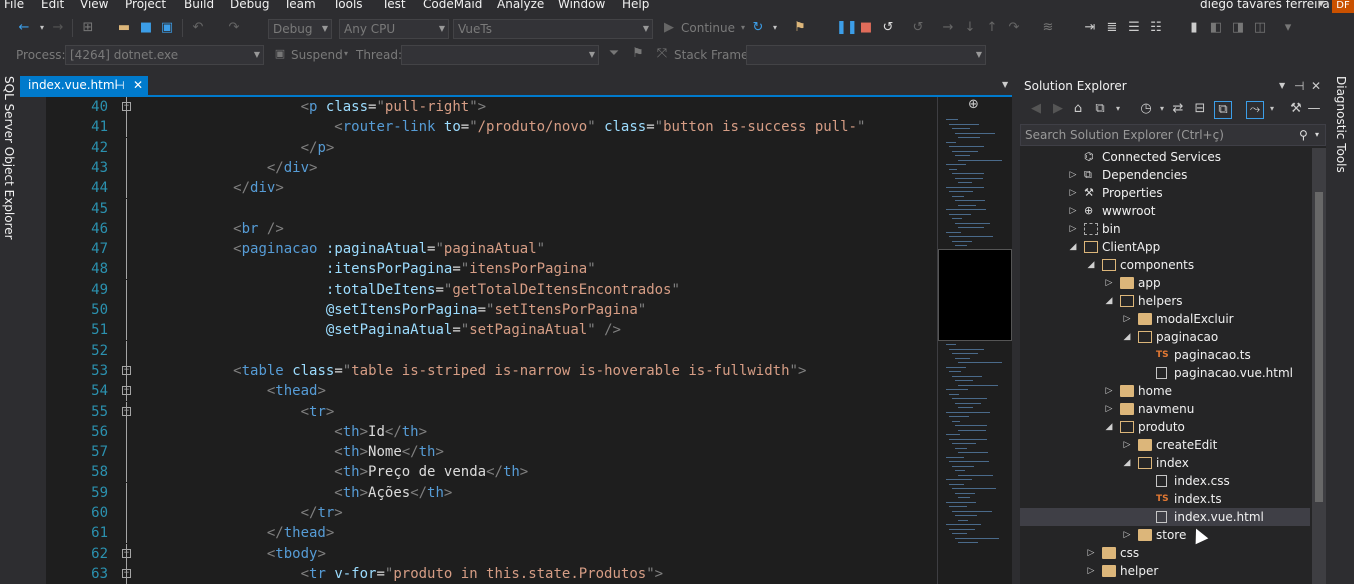  Describe the element at coordinates (758, 28) in the screenshot. I see `refresh-icon: ↻` at that location.